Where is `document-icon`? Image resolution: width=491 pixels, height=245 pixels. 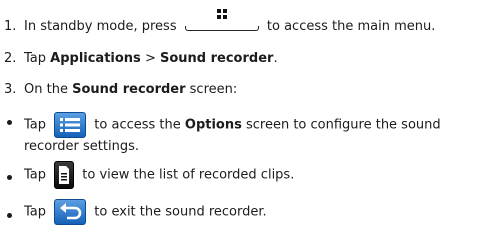 document-icon is located at coordinates (64, 175).